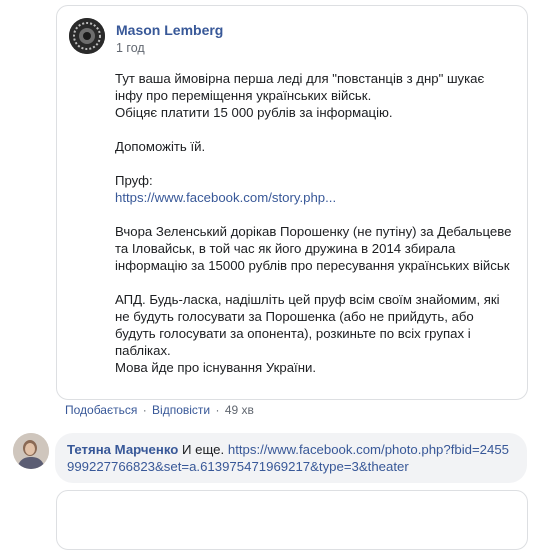  I want to click on commenter-name: Тетяна Марченко, so click(122, 449).